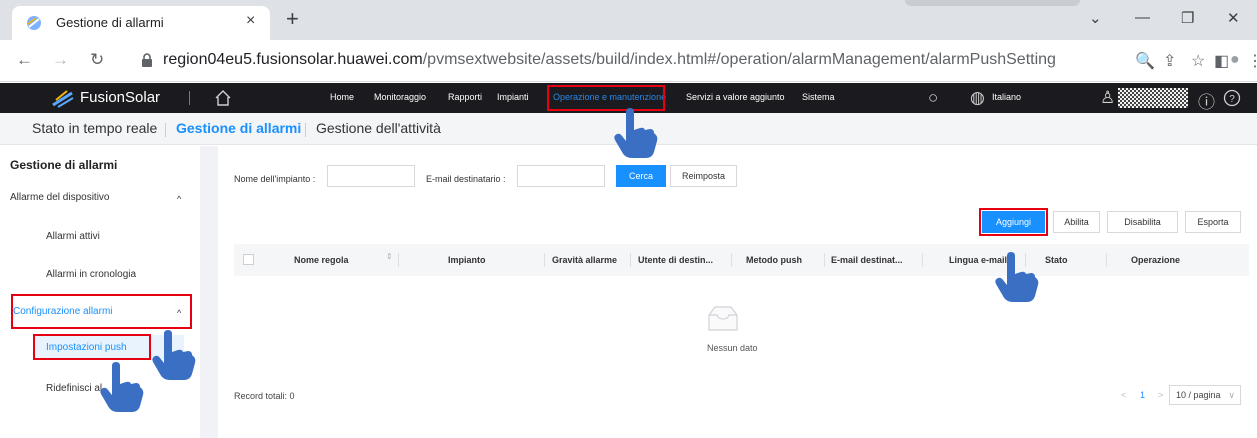 This screenshot has width=1257, height=438. I want to click on zoom-icon: 🔍, so click(1145, 61).